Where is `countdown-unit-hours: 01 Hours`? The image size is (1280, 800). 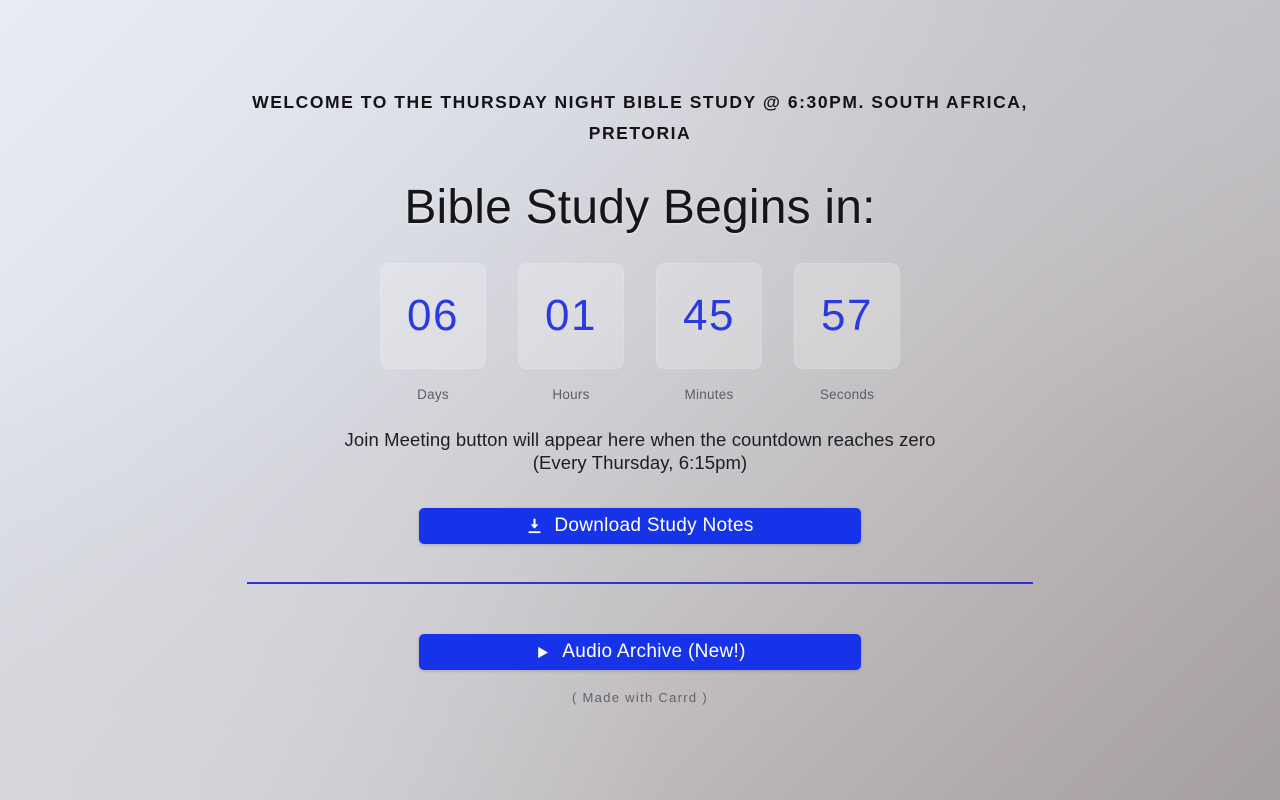 countdown-unit-hours: 01 Hours is located at coordinates (571, 332).